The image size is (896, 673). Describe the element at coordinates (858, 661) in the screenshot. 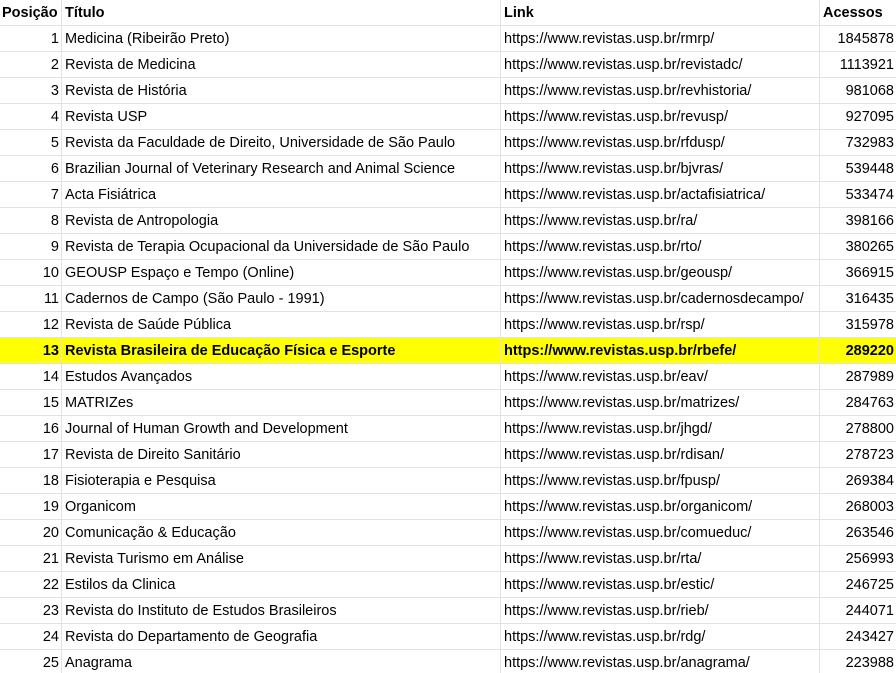

I see `cell-accesses: 223988` at that location.